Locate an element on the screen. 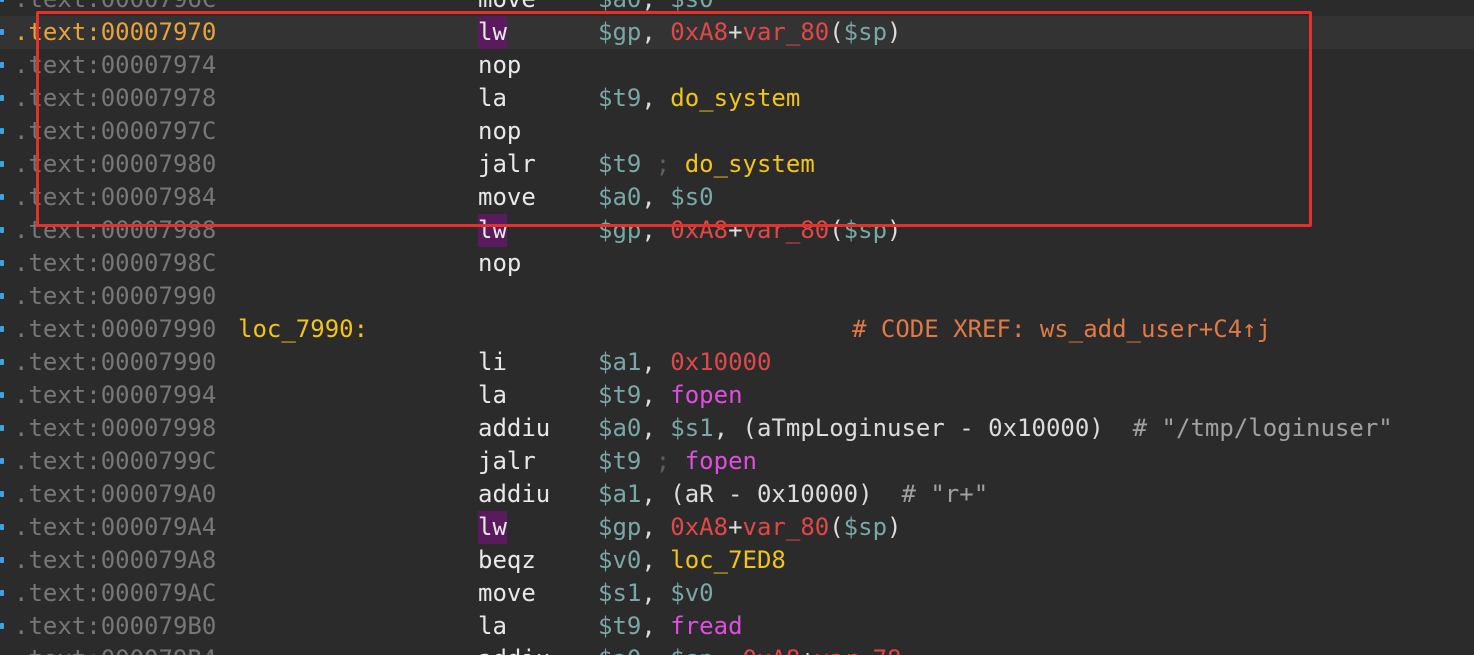 The height and width of the screenshot is (655, 1474). address: .text:00007998 is located at coordinates (115, 428).